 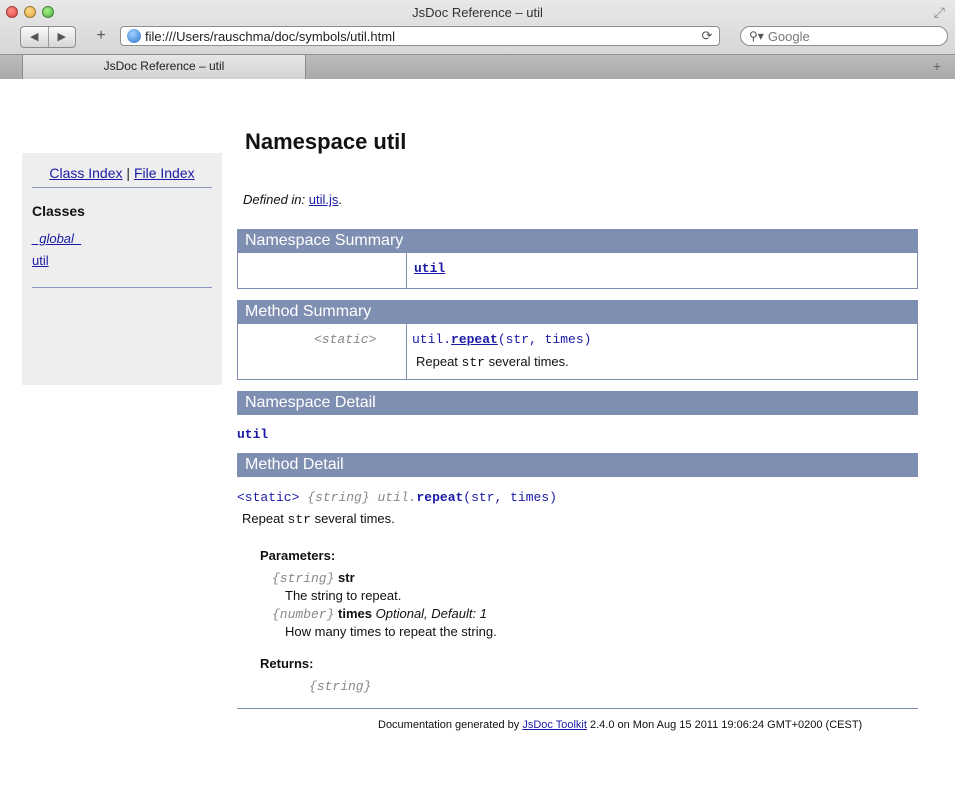 I want to click on namespace-detail-name: util, so click(x=253, y=434).